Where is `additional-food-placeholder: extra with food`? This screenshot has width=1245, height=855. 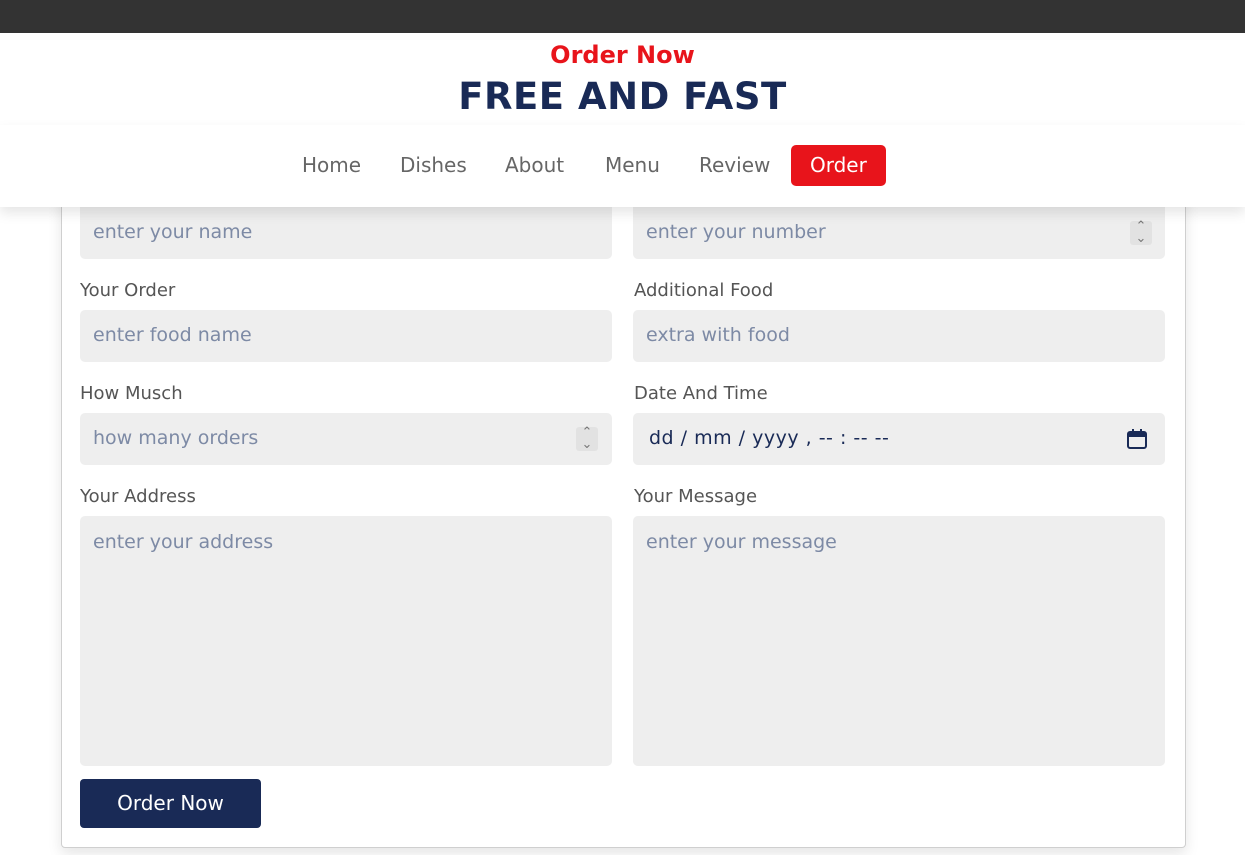
additional-food-placeholder: extra with food is located at coordinates (718, 335).